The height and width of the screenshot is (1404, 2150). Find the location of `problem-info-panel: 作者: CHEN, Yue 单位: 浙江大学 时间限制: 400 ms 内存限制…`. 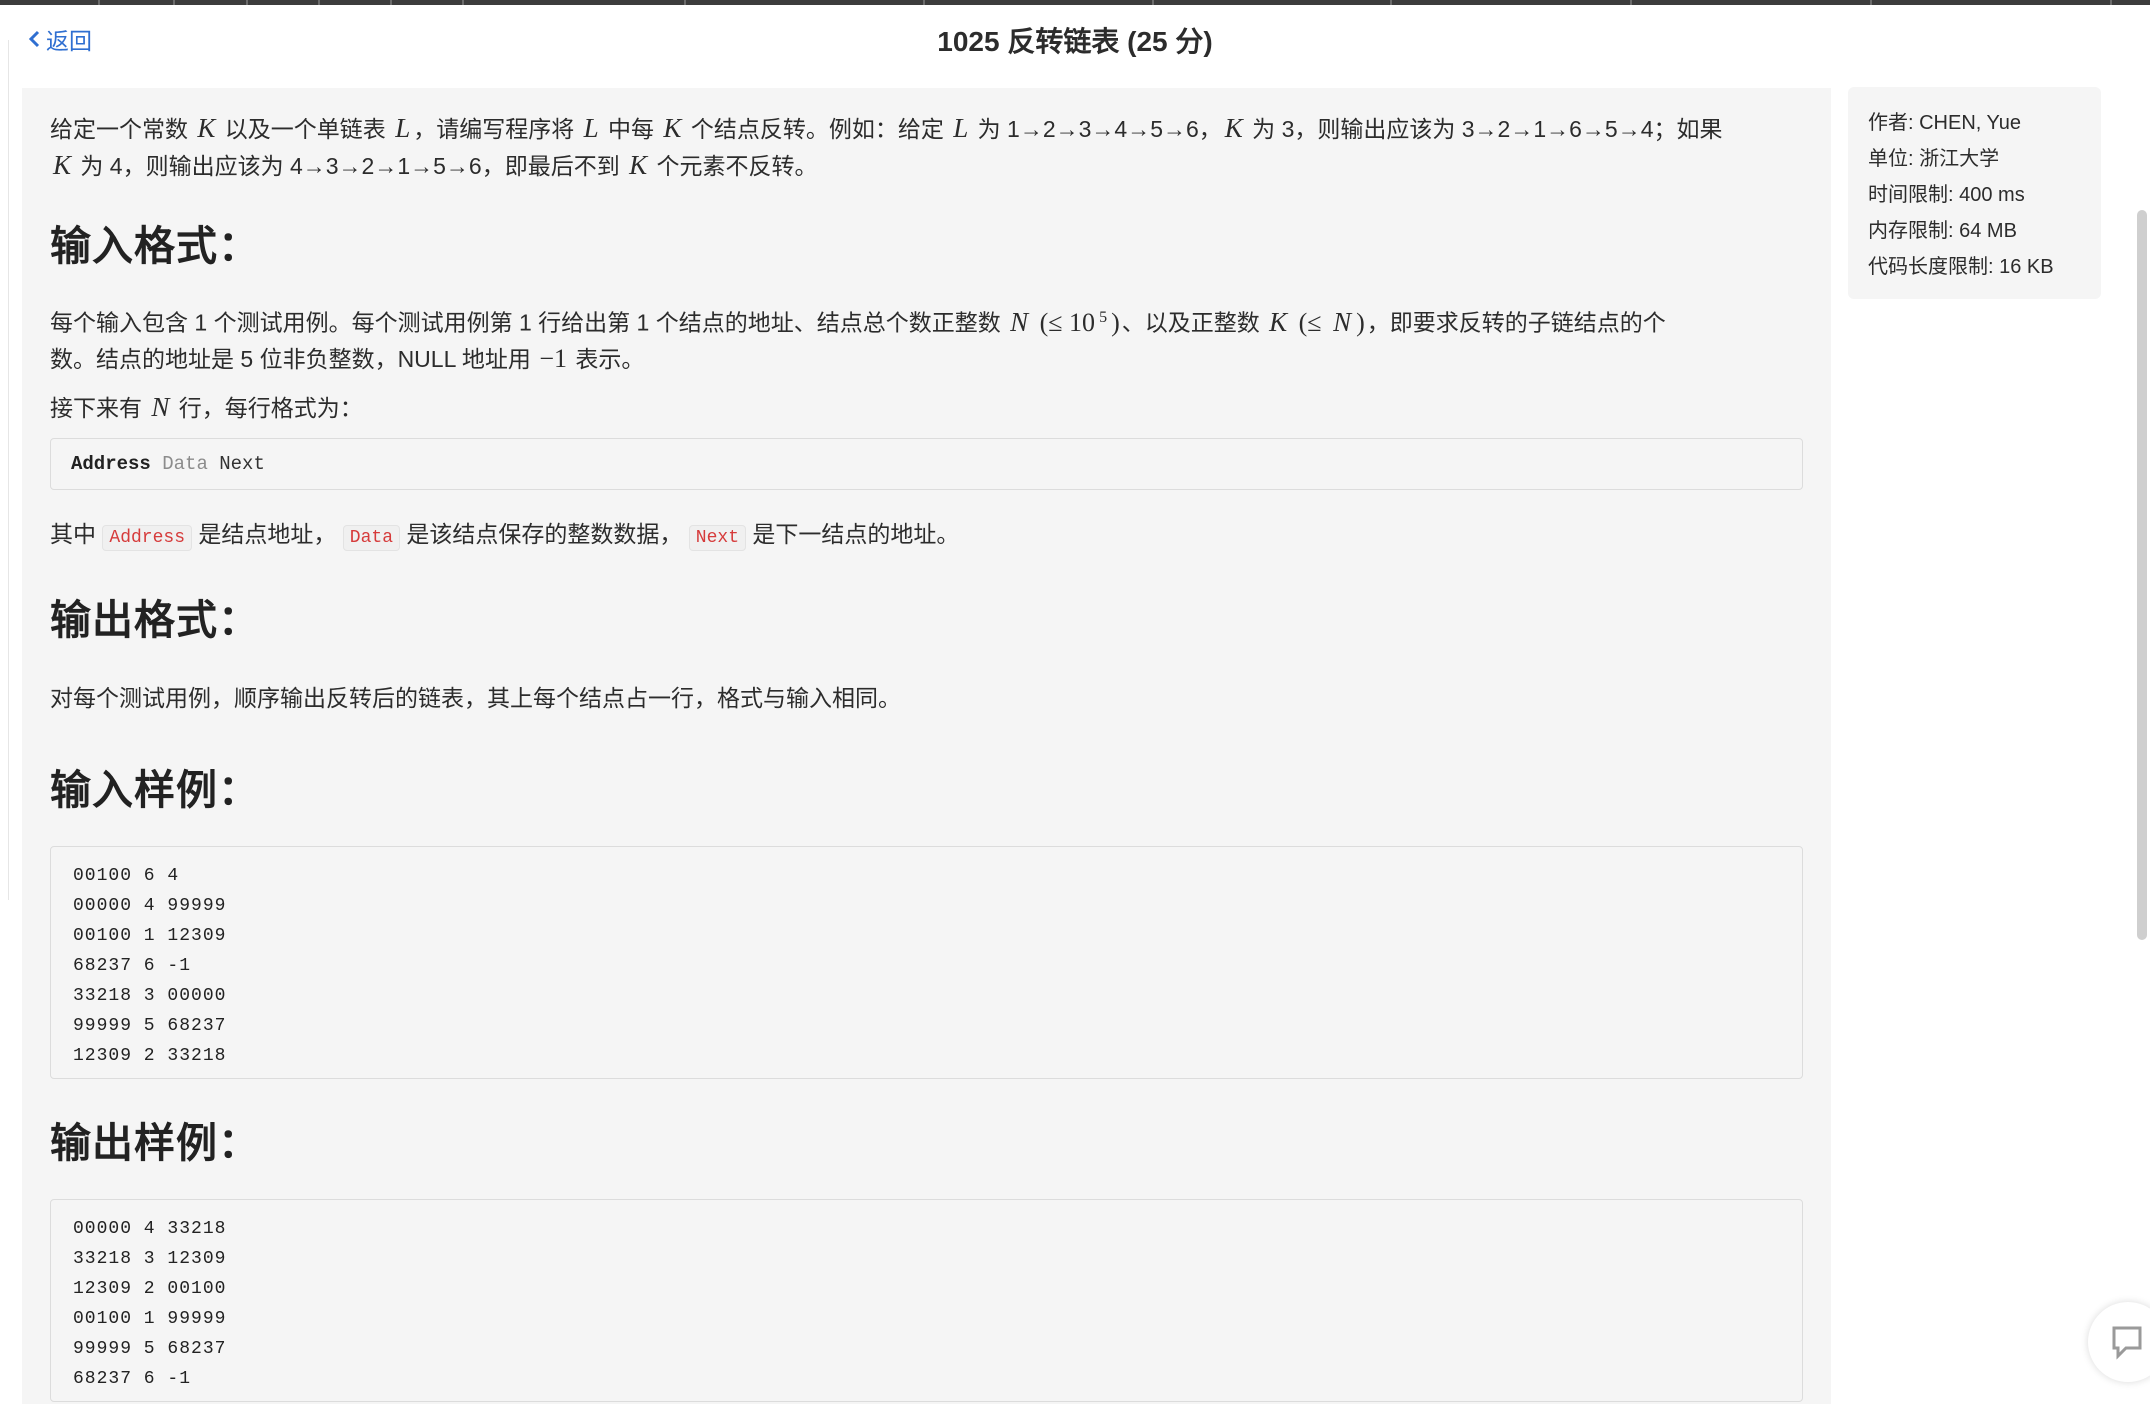

problem-info-panel: 作者: CHEN, Yue 单位: 浙江大学 时间限制: 400 ms 内存限制… is located at coordinates (1974, 193).